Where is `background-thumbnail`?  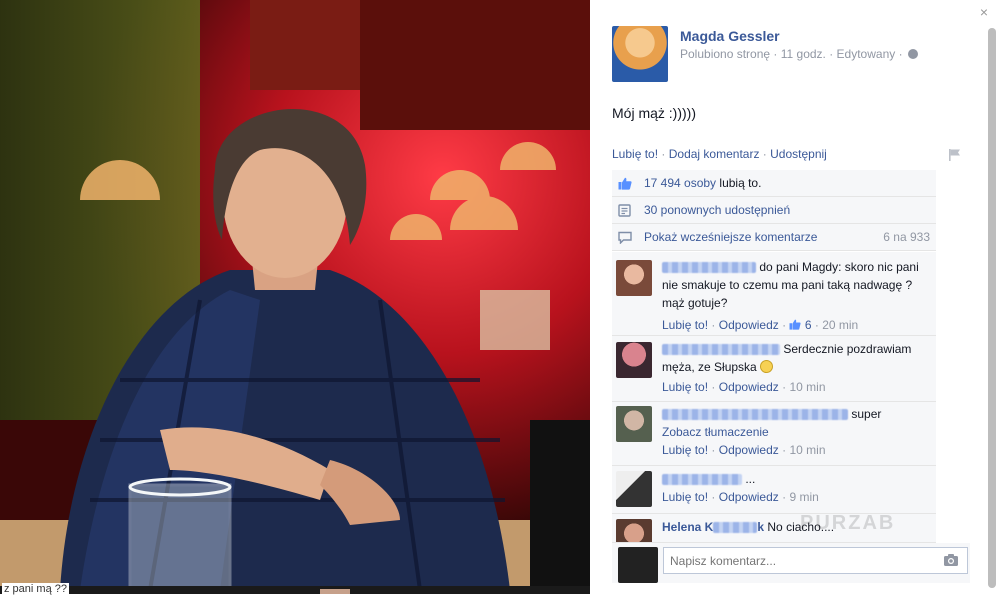
background-thumbnail is located at coordinates (335, 591).